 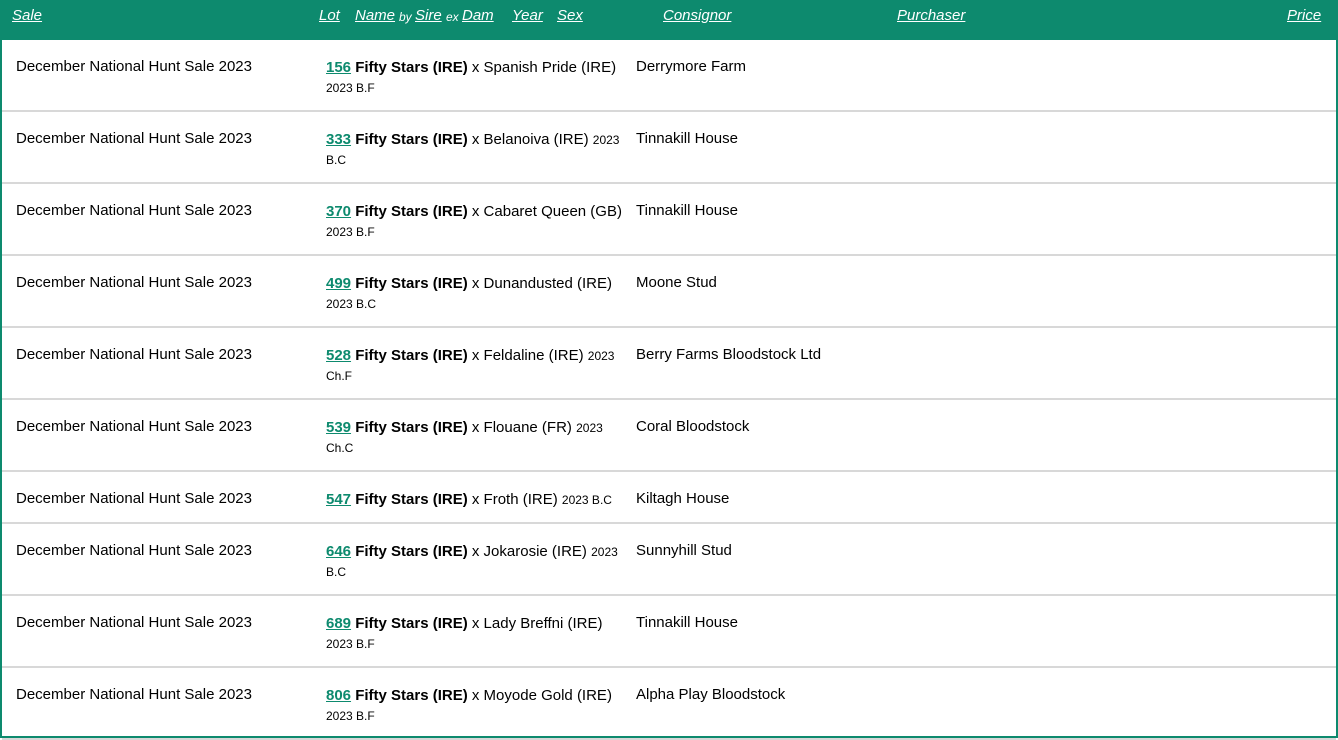 What do you see at coordinates (329, 15) in the screenshot?
I see `sort-by-lot-link: Lot` at bounding box center [329, 15].